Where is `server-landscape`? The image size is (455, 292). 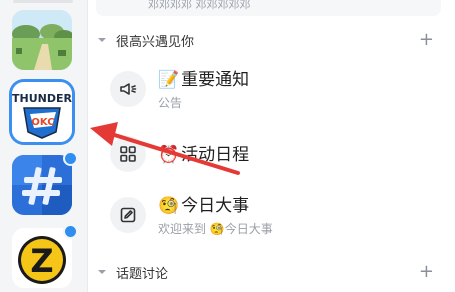 server-landscape is located at coordinates (42, 40).